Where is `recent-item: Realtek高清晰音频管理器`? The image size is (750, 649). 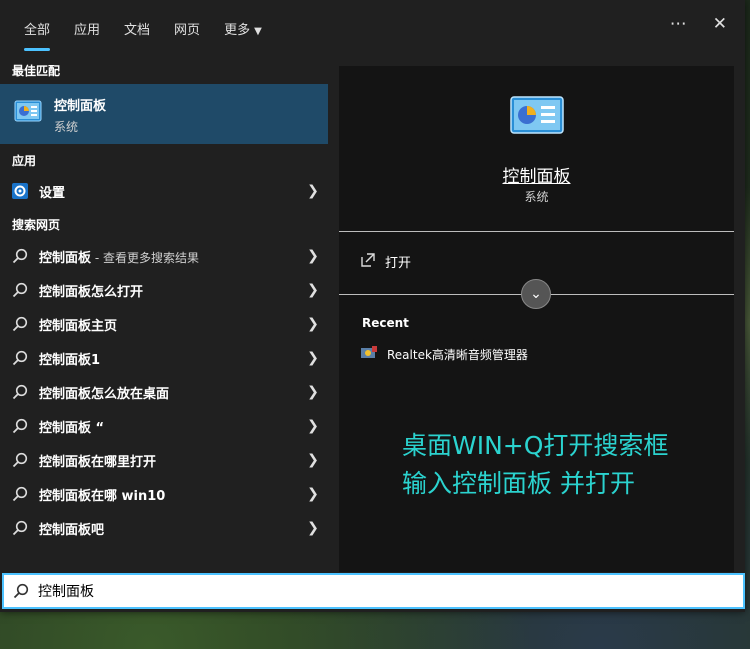
recent-item: Realtek高清晰音频管理器 is located at coordinates (444, 354).